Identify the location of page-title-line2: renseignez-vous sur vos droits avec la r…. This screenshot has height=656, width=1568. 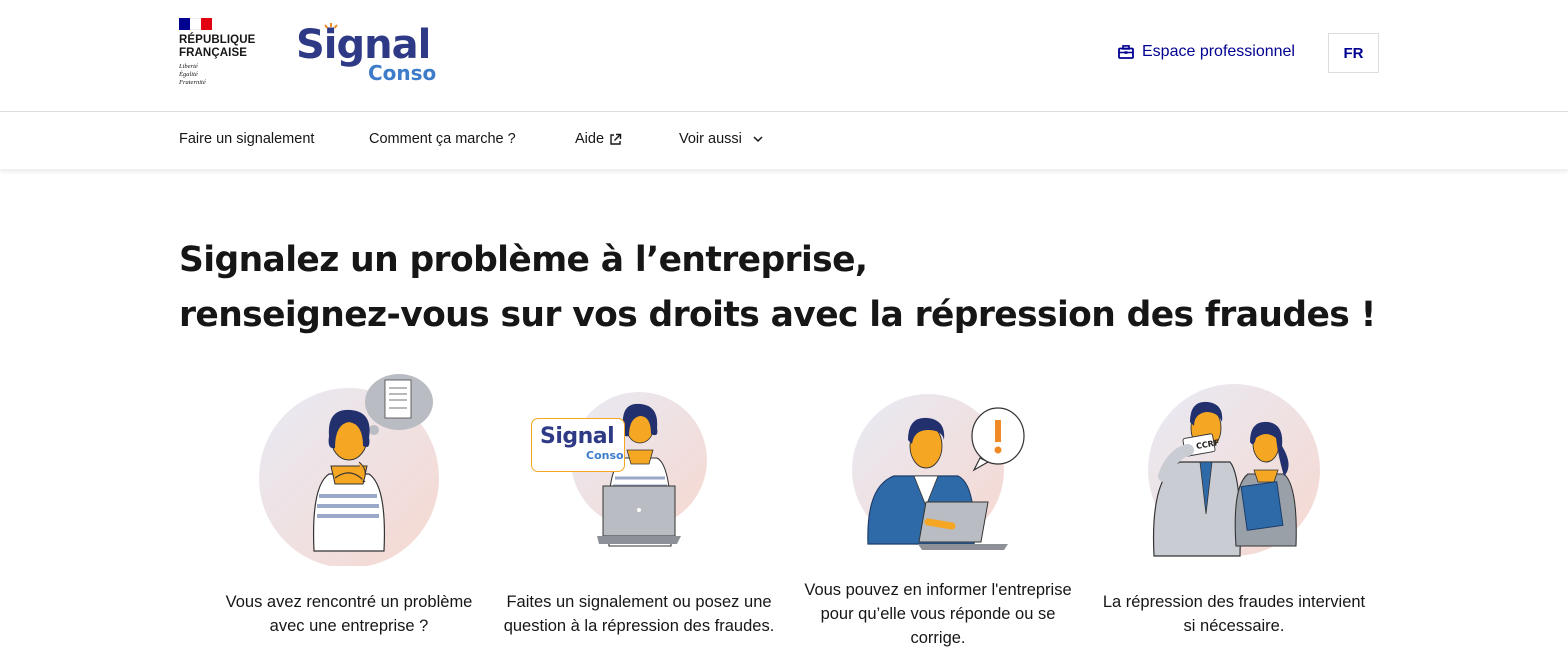
(777, 315).